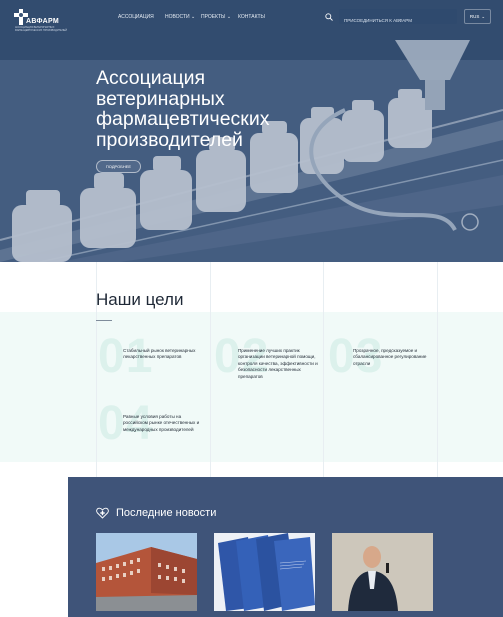 Image resolution: width=503 pixels, height=617 pixels. I want to click on nav-item-news-label: НОВОСТИ, so click(177, 17).